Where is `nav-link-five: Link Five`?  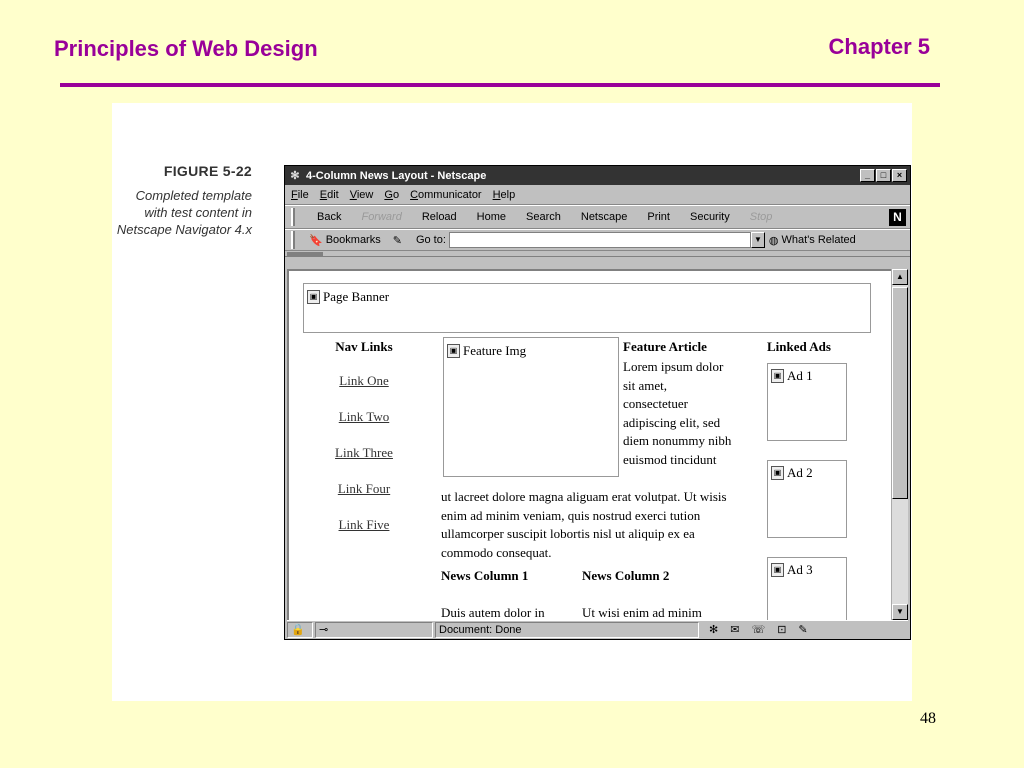
nav-link-five: Link Five is located at coordinates (364, 525).